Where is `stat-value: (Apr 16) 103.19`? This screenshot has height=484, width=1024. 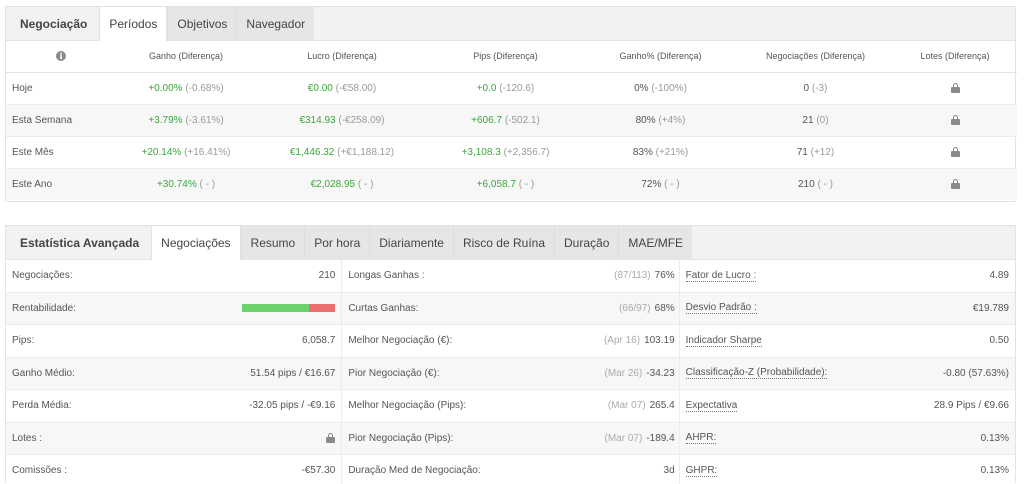
stat-value: (Apr 16) 103.19 is located at coordinates (635, 341).